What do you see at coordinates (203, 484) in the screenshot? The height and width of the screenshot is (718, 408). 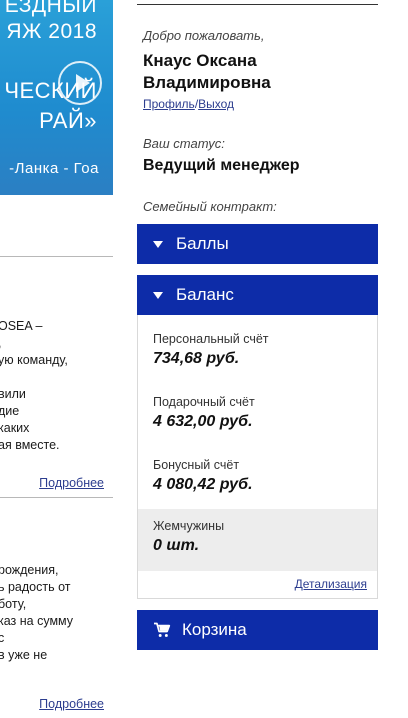 I see `bonus-account-value: 4 080,42 руб.` at bounding box center [203, 484].